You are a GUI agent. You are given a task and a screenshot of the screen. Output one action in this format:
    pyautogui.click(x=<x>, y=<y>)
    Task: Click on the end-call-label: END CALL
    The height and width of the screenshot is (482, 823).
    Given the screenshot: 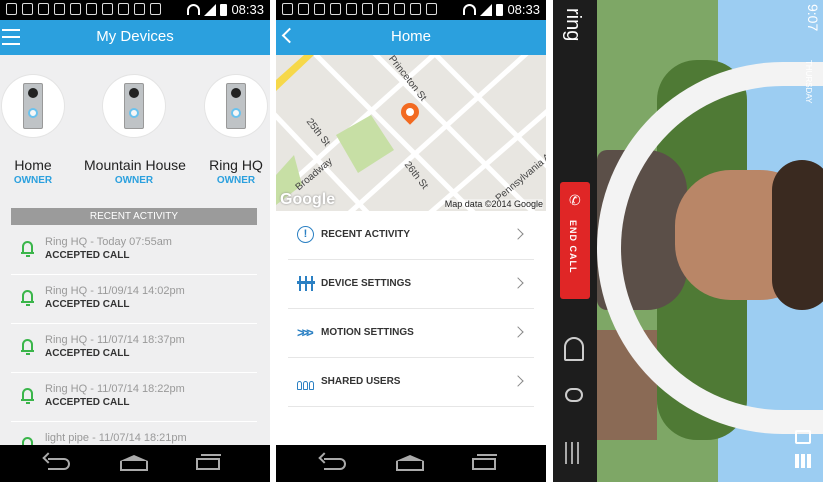 What is the action you would take?
    pyautogui.click(x=573, y=247)
    